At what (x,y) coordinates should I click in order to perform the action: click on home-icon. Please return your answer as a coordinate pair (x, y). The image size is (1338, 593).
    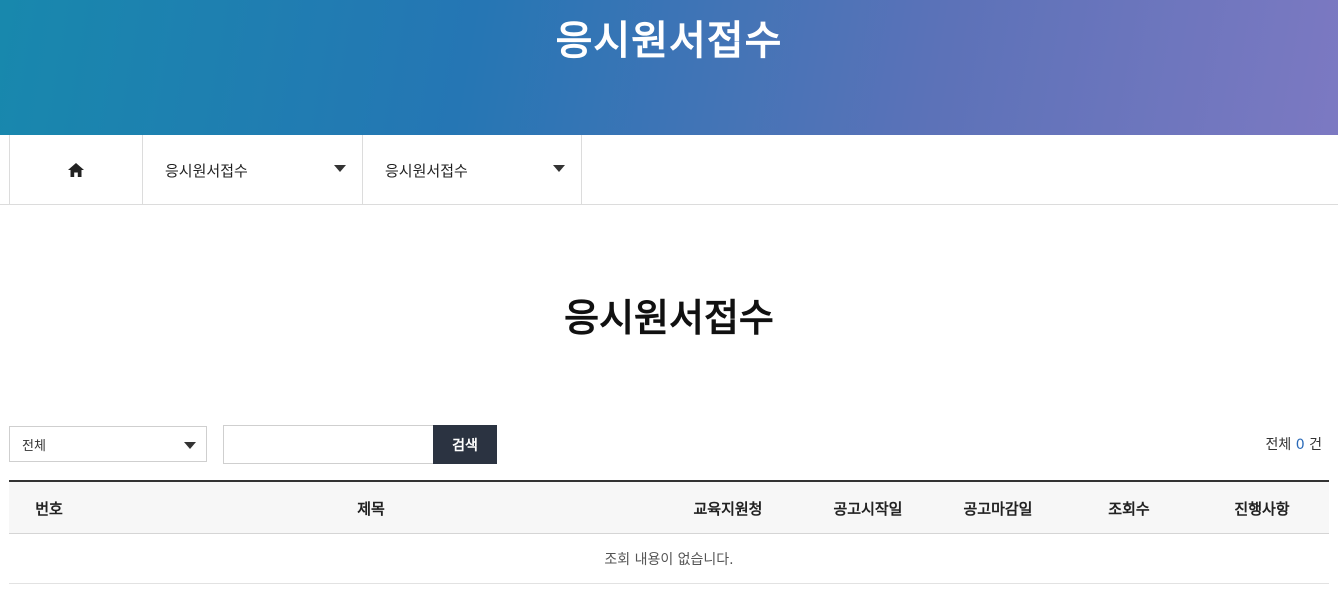
    Looking at the image, I should click on (76, 170).